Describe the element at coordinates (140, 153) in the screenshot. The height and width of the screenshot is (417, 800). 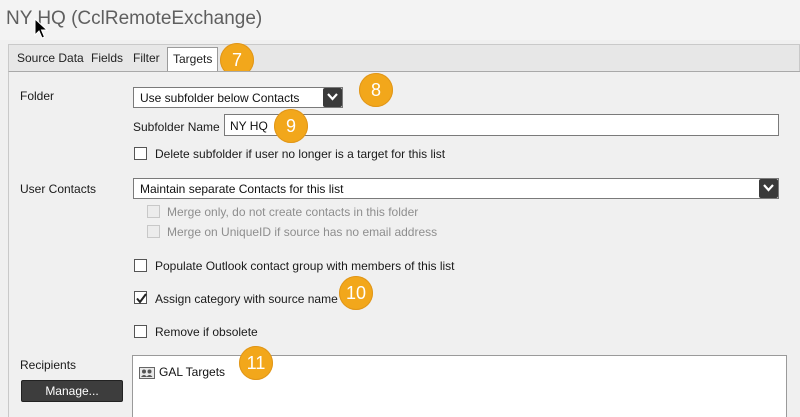
I see `delete-subfolder-checkbox` at that location.